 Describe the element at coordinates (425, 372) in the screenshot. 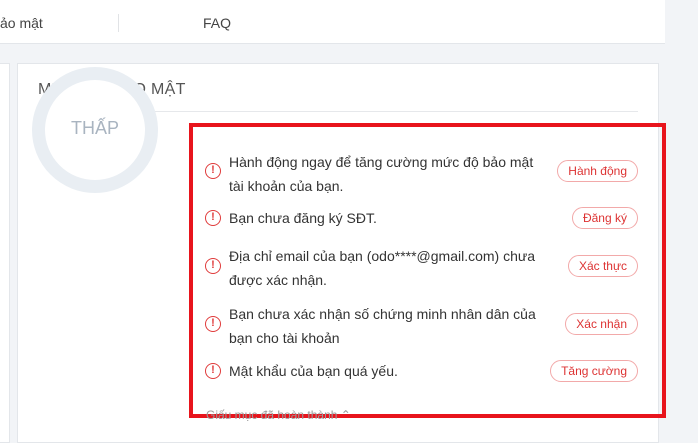

I see `security-item-password: ! Mật khẩu của bạn quá yếu. Tăng cường` at that location.